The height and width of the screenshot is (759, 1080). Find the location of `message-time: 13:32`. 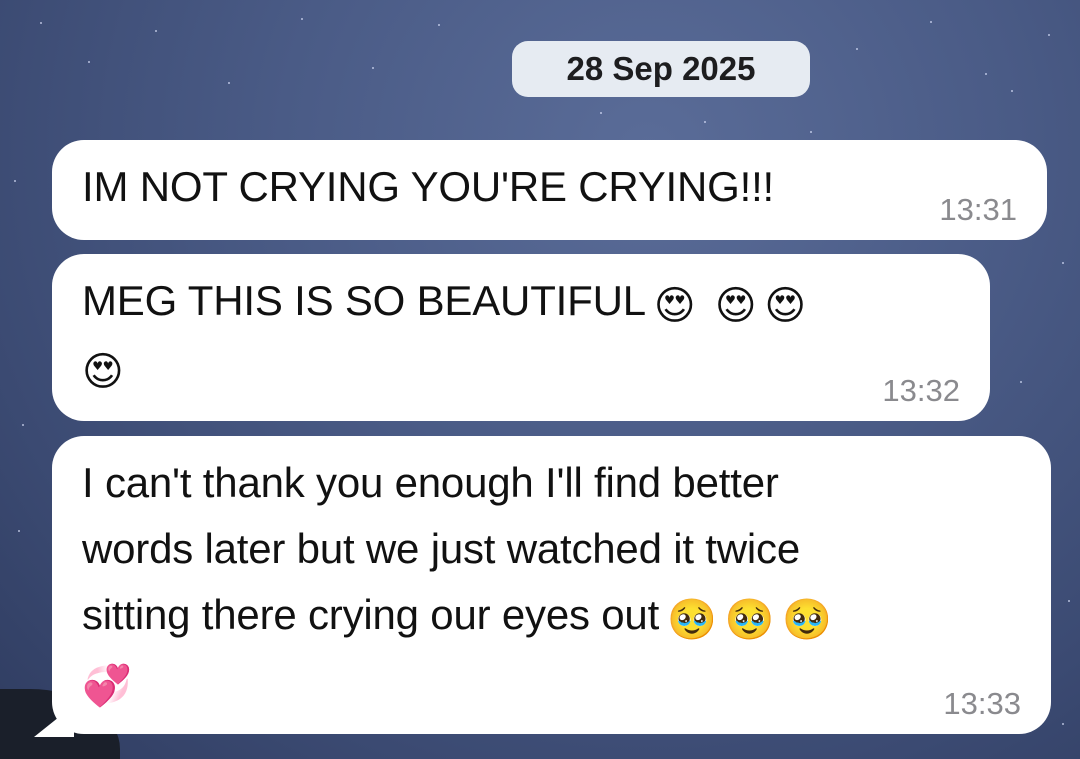

message-time: 13:32 is located at coordinates (921, 390).